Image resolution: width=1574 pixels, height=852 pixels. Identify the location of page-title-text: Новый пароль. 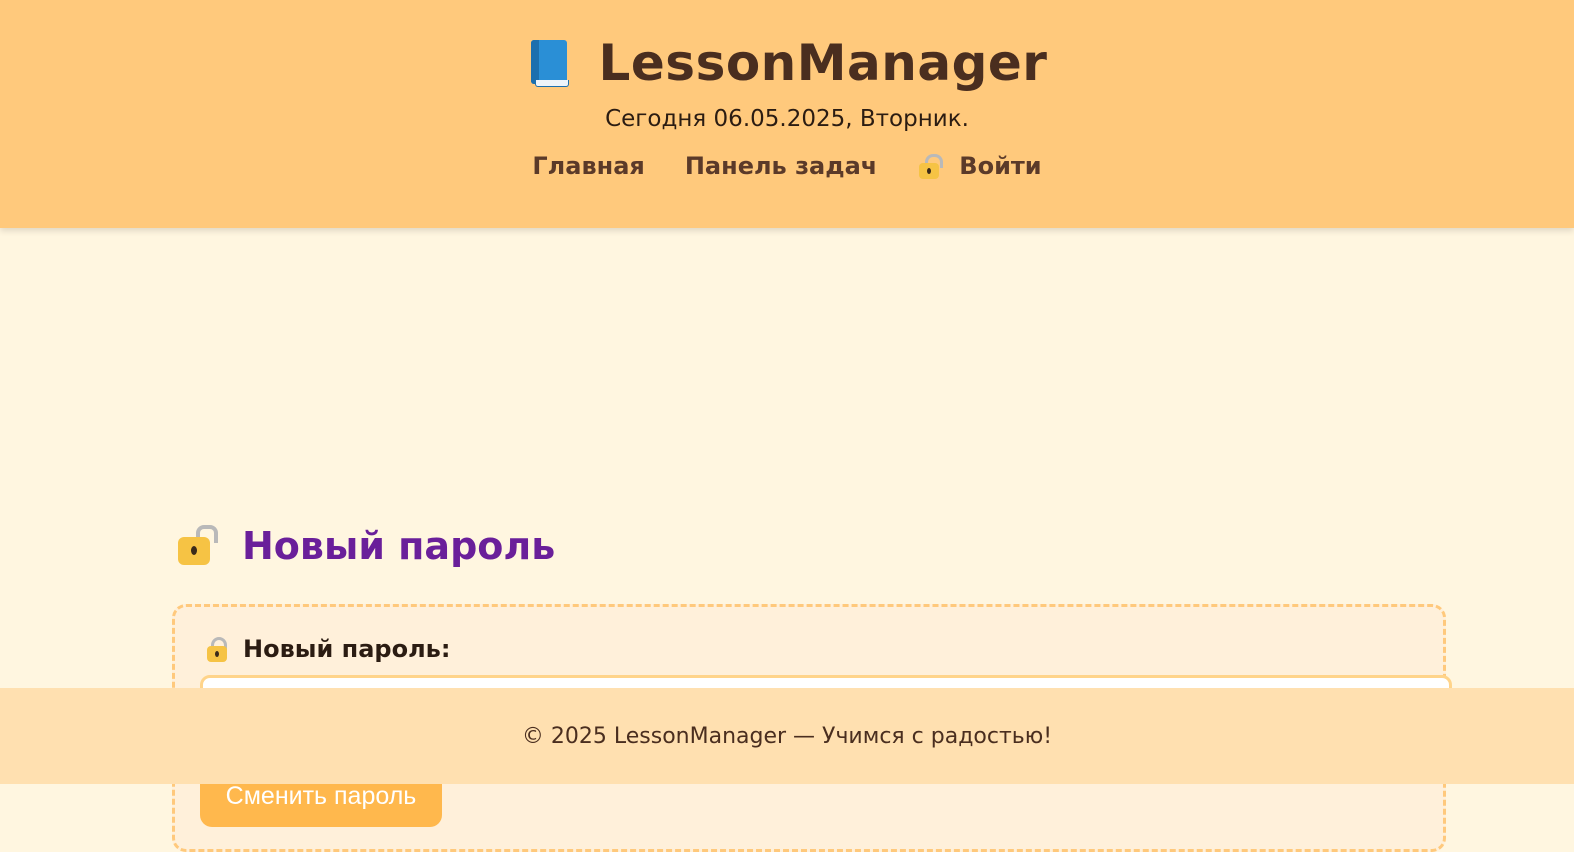
(399, 546).